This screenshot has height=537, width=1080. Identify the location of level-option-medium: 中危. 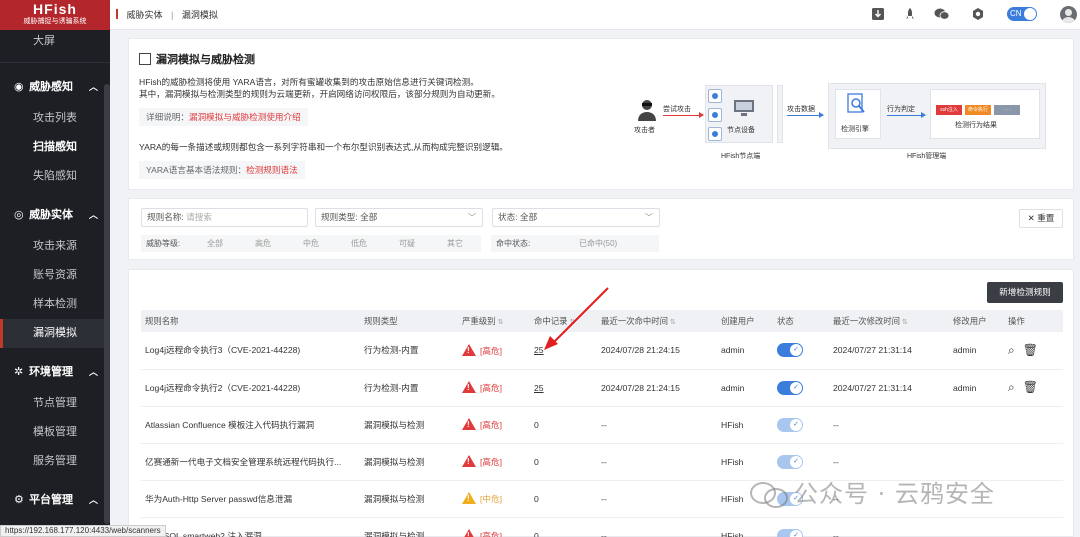
(311, 243).